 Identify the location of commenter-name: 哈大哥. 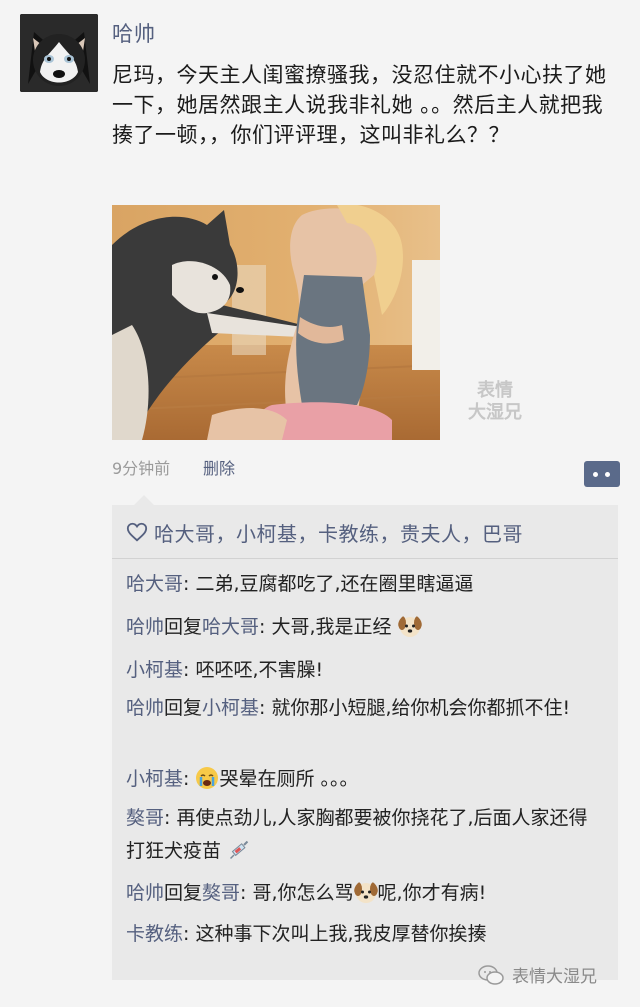
(154, 584).